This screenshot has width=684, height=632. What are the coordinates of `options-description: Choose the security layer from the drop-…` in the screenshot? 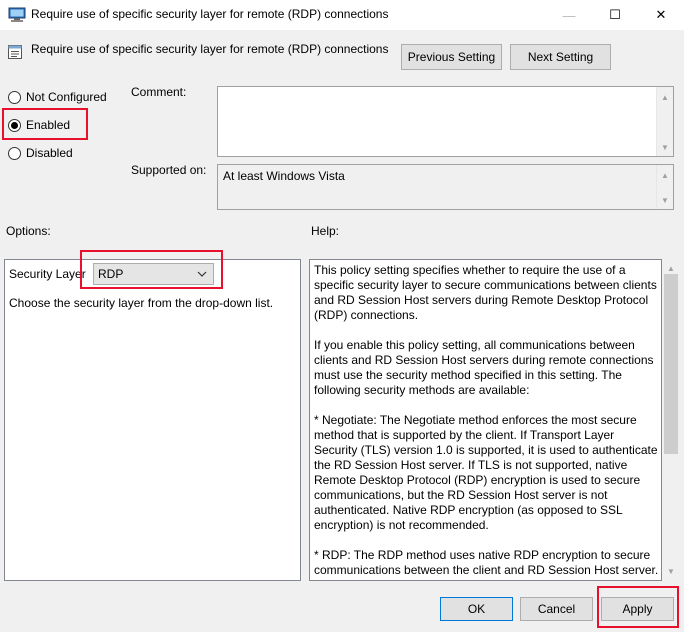 It's located at (141, 303).